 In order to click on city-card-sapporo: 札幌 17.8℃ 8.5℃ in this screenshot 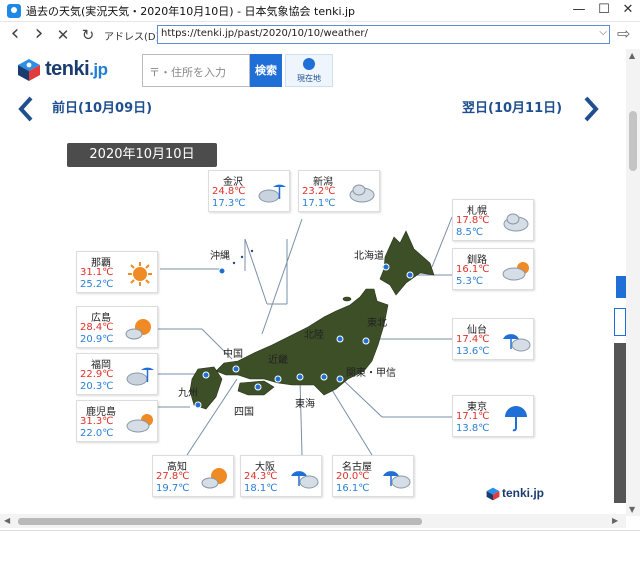, I will do `click(493, 220)`.